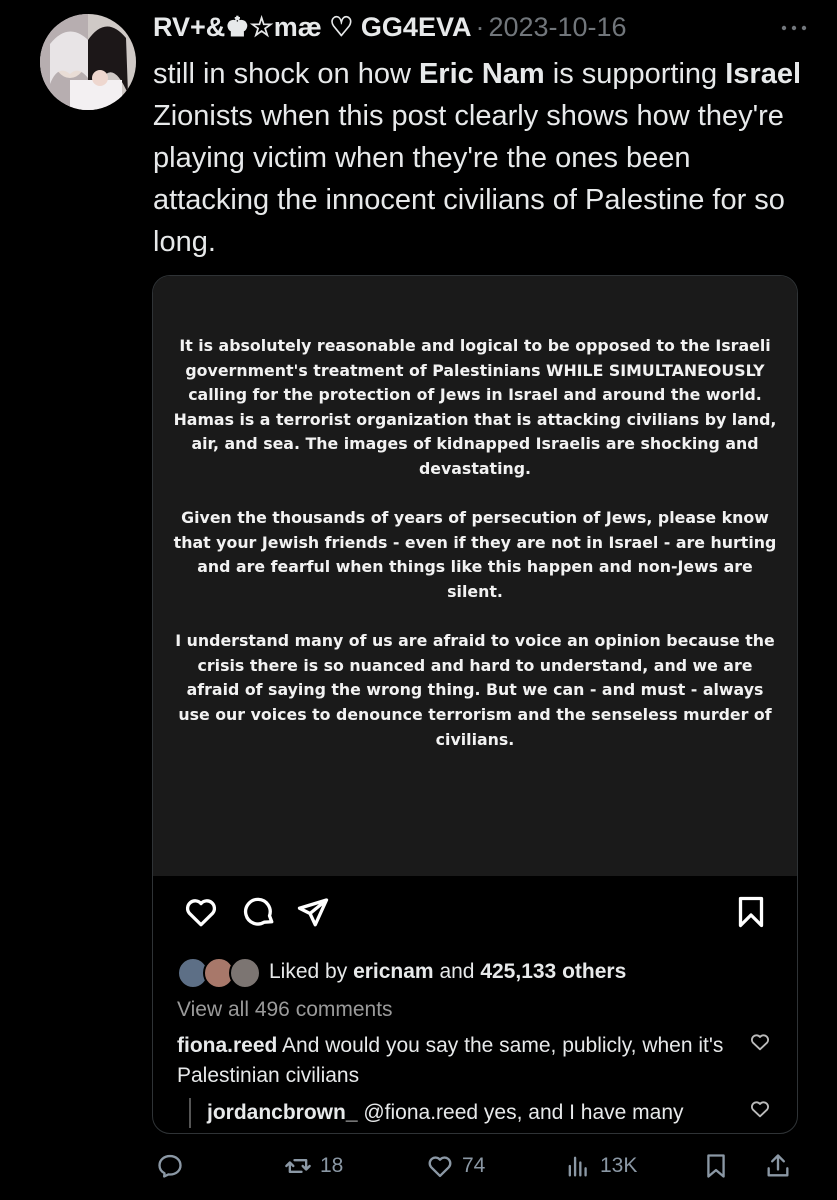  I want to click on liked-user: ericnam, so click(393, 971).